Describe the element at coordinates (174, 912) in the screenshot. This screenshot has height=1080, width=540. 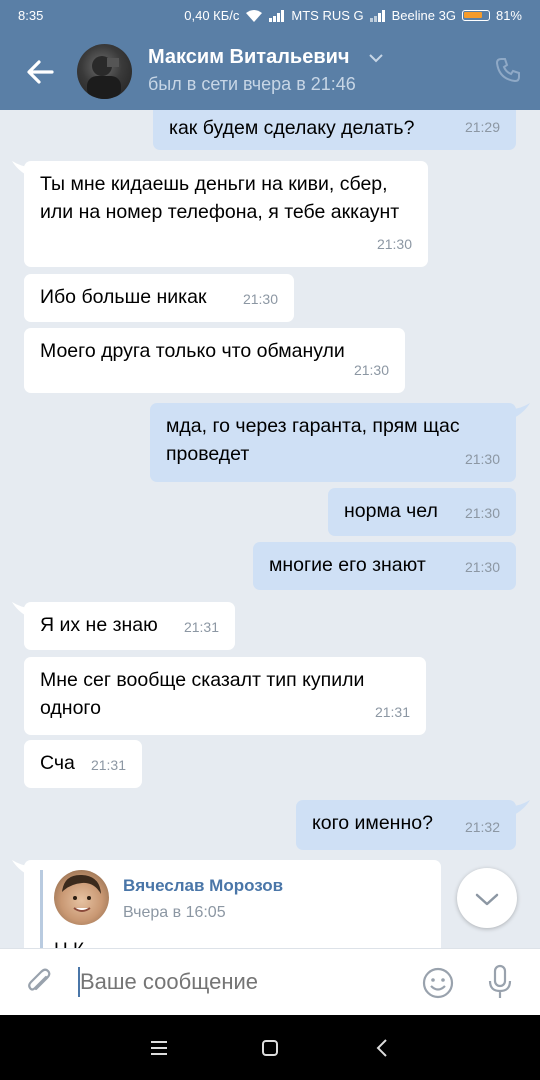
I see `forwarded-time: Вчера в 16:05` at that location.